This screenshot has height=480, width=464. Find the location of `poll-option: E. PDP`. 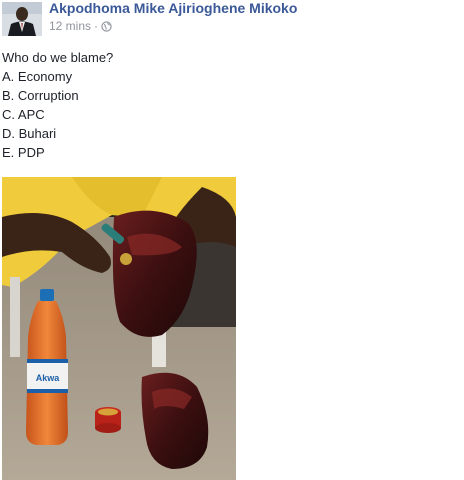

poll-option: E. PDP is located at coordinates (23, 152).